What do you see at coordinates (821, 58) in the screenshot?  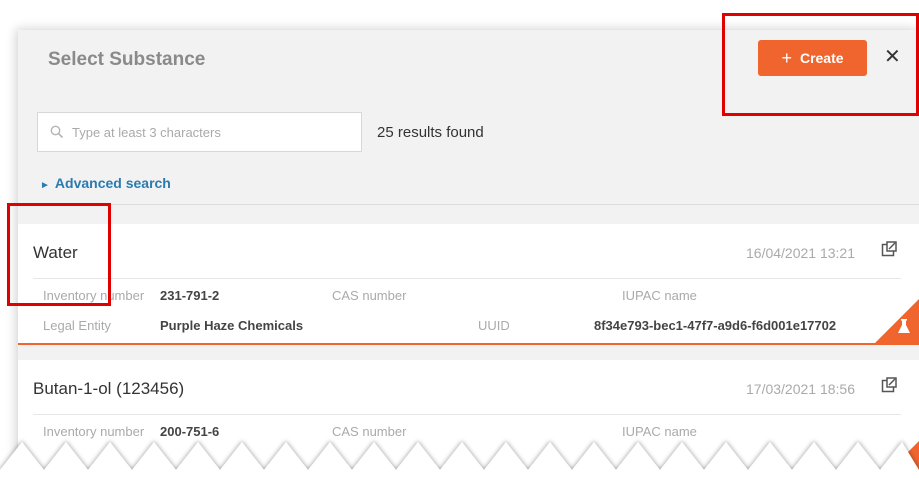 I see `create-button-label: Create` at bounding box center [821, 58].